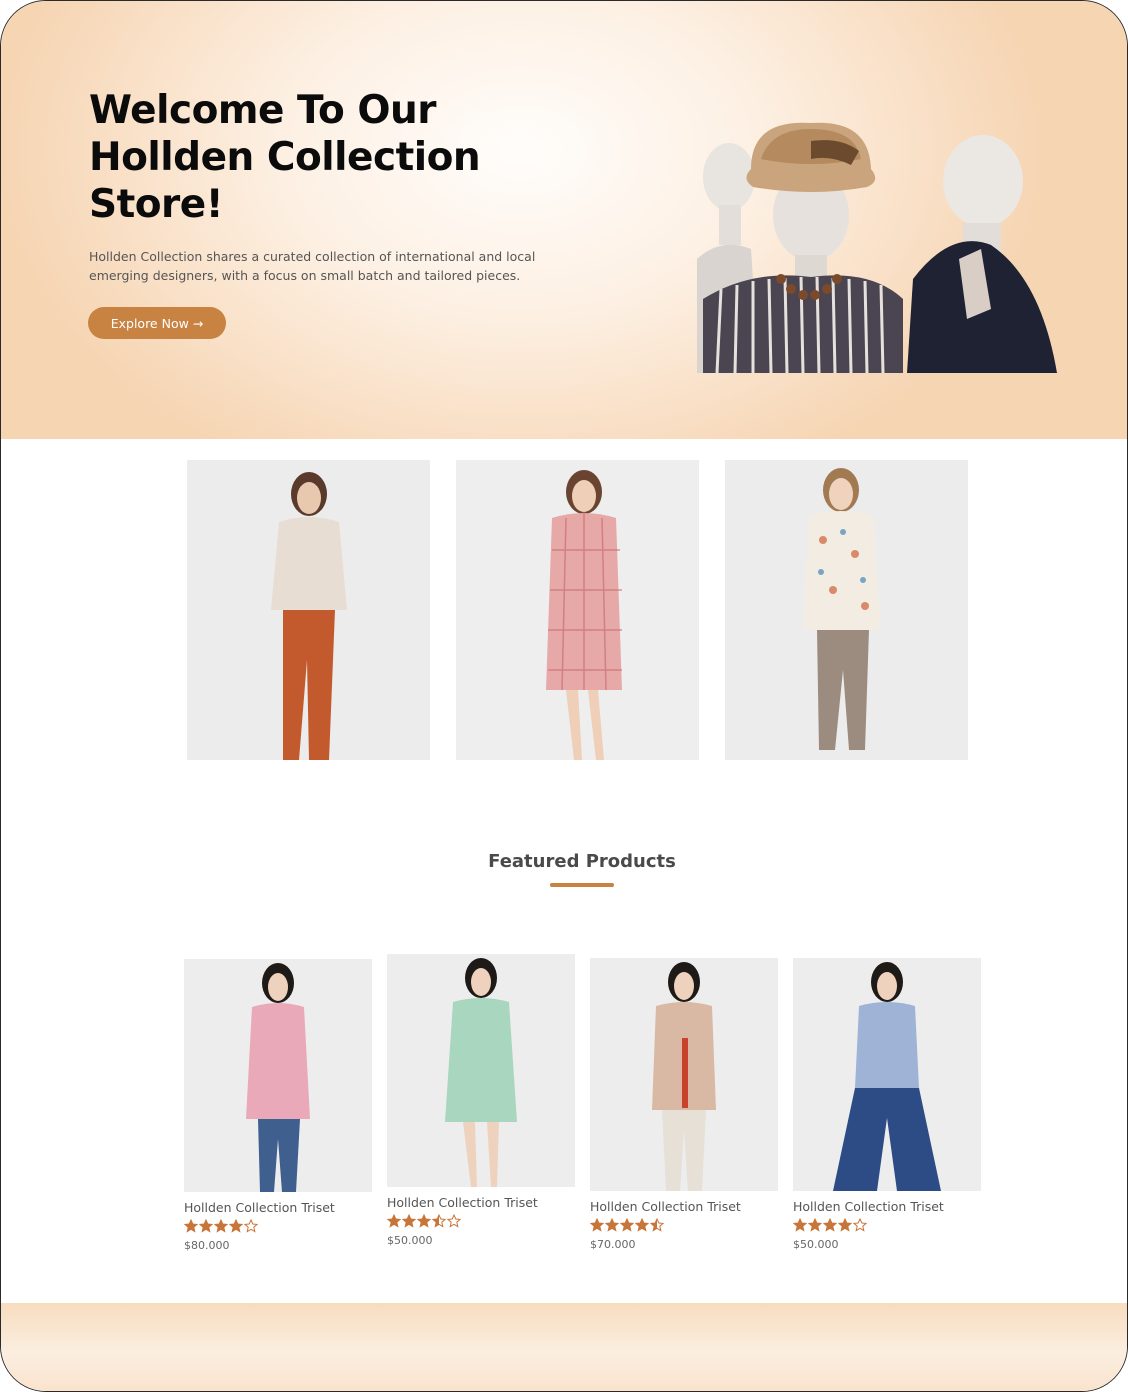  Describe the element at coordinates (285, 157) in the screenshot. I see `hero-title-line-2: Hollden Collection` at that location.